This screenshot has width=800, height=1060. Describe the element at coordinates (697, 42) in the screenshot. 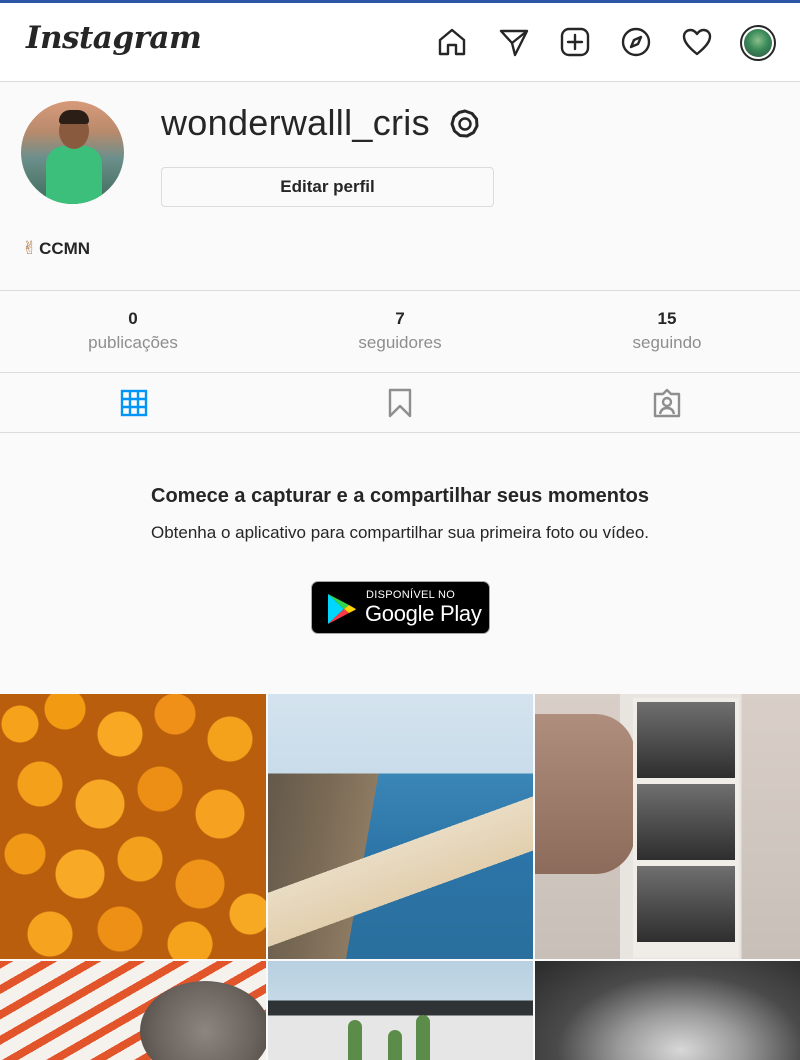

I see `activity-heart-icon` at that location.